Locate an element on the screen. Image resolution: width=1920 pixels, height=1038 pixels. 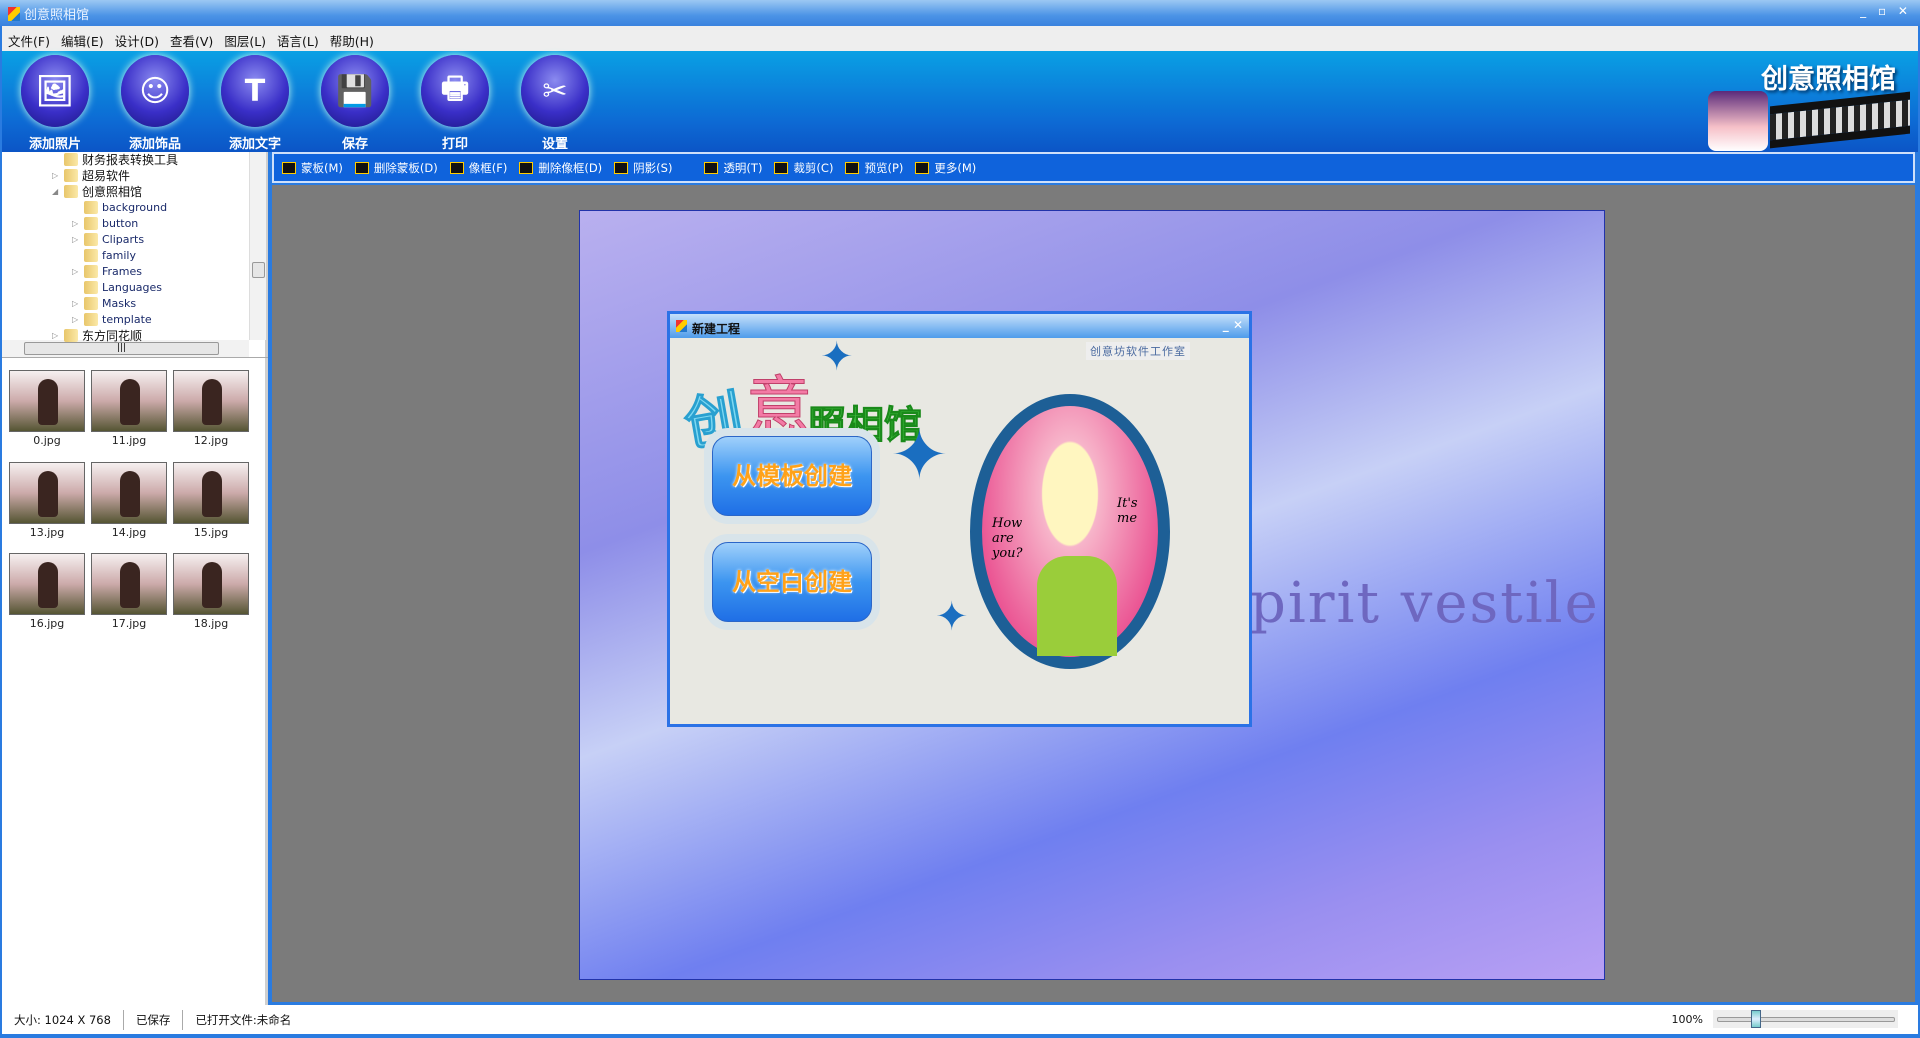
add-photo-icon: 🖼 is located at coordinates (55, 91).